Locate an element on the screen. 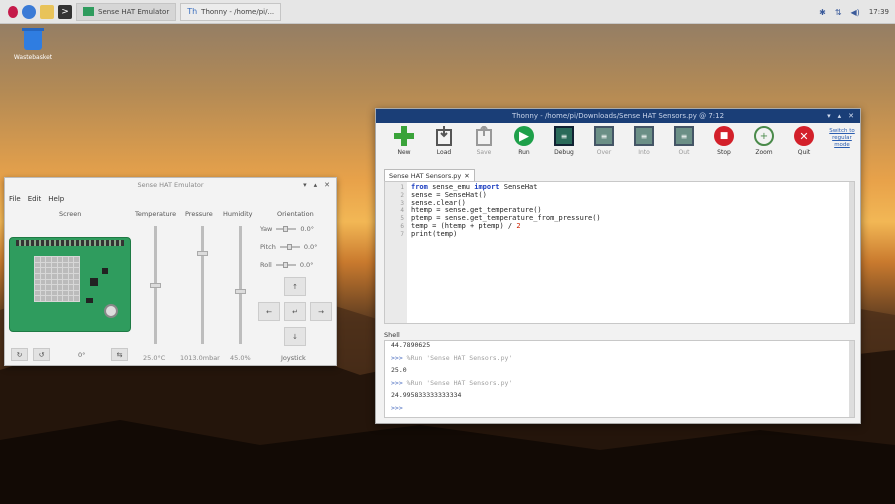  tab-sense-hat-sensors: Sense HAT Sensors.py ✕ is located at coordinates (429, 175).